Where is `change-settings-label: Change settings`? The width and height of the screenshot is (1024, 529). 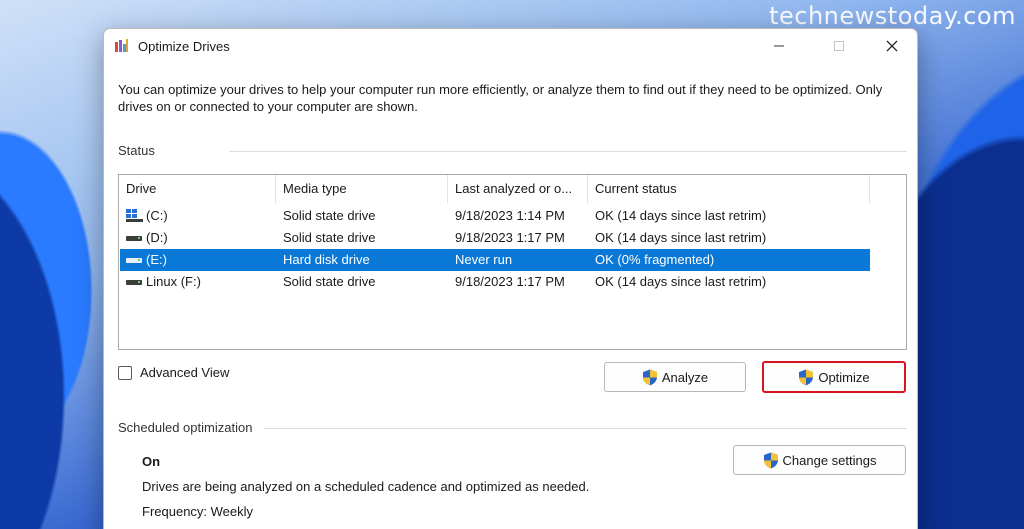 change-settings-label: Change settings is located at coordinates (829, 460).